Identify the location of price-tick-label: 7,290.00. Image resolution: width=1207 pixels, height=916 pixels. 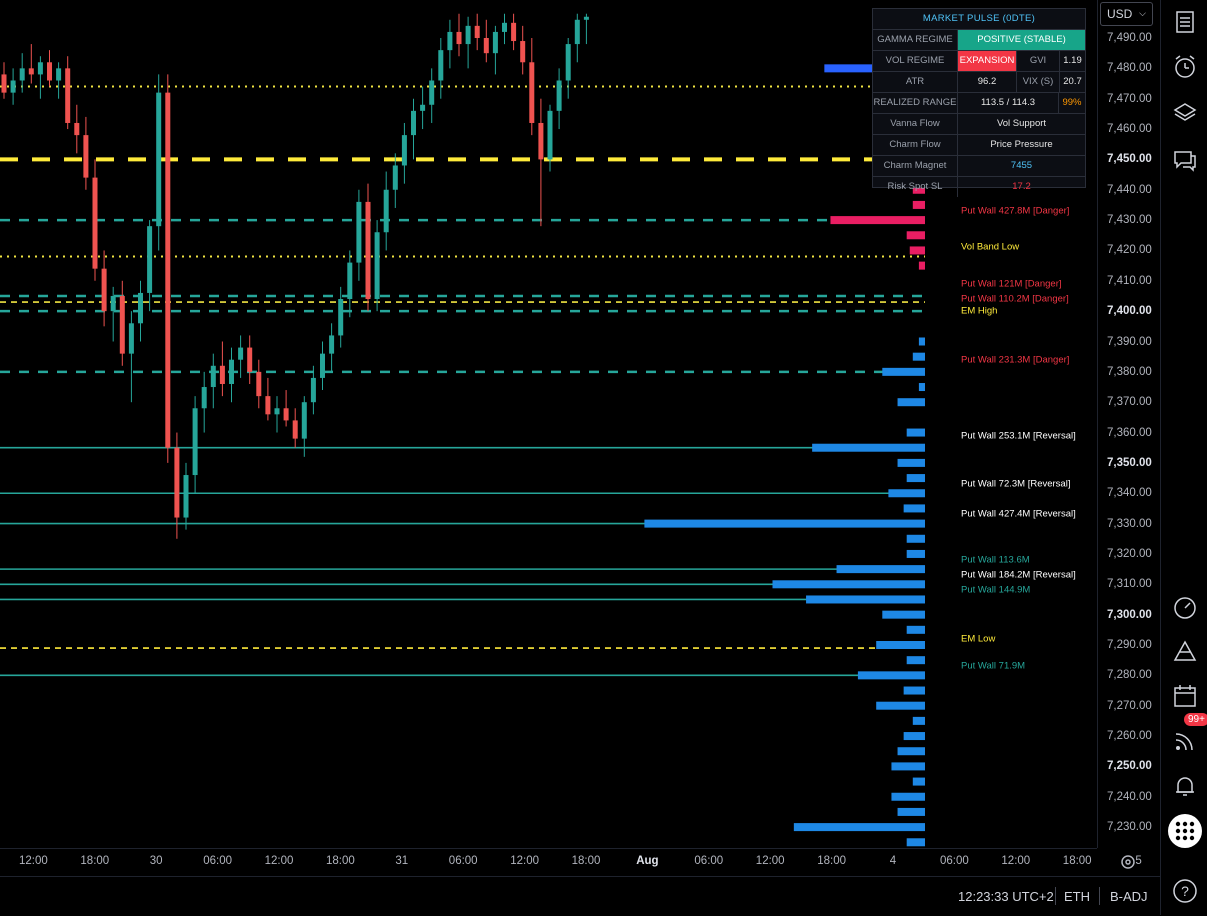
(1129, 645).